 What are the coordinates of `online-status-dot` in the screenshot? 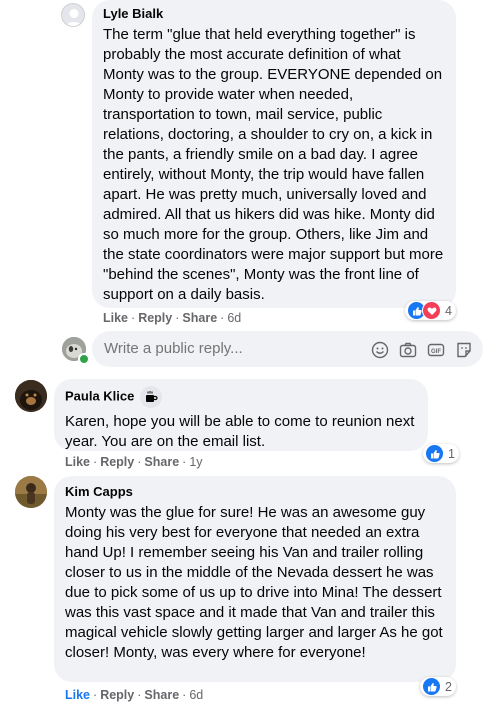 It's located at (84, 359).